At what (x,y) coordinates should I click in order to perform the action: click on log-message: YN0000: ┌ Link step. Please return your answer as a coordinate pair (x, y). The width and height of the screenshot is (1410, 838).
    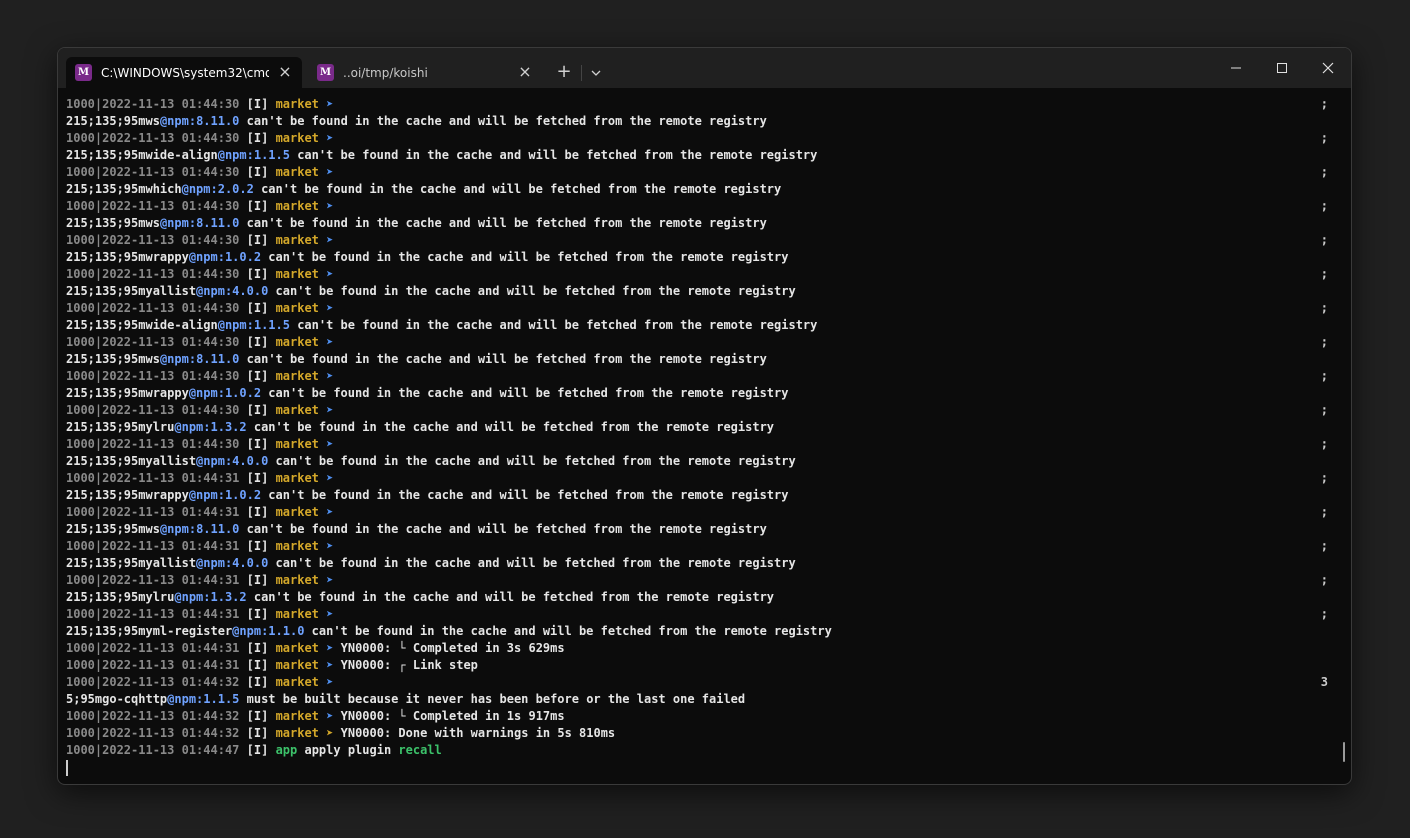
    Looking at the image, I should click on (409, 665).